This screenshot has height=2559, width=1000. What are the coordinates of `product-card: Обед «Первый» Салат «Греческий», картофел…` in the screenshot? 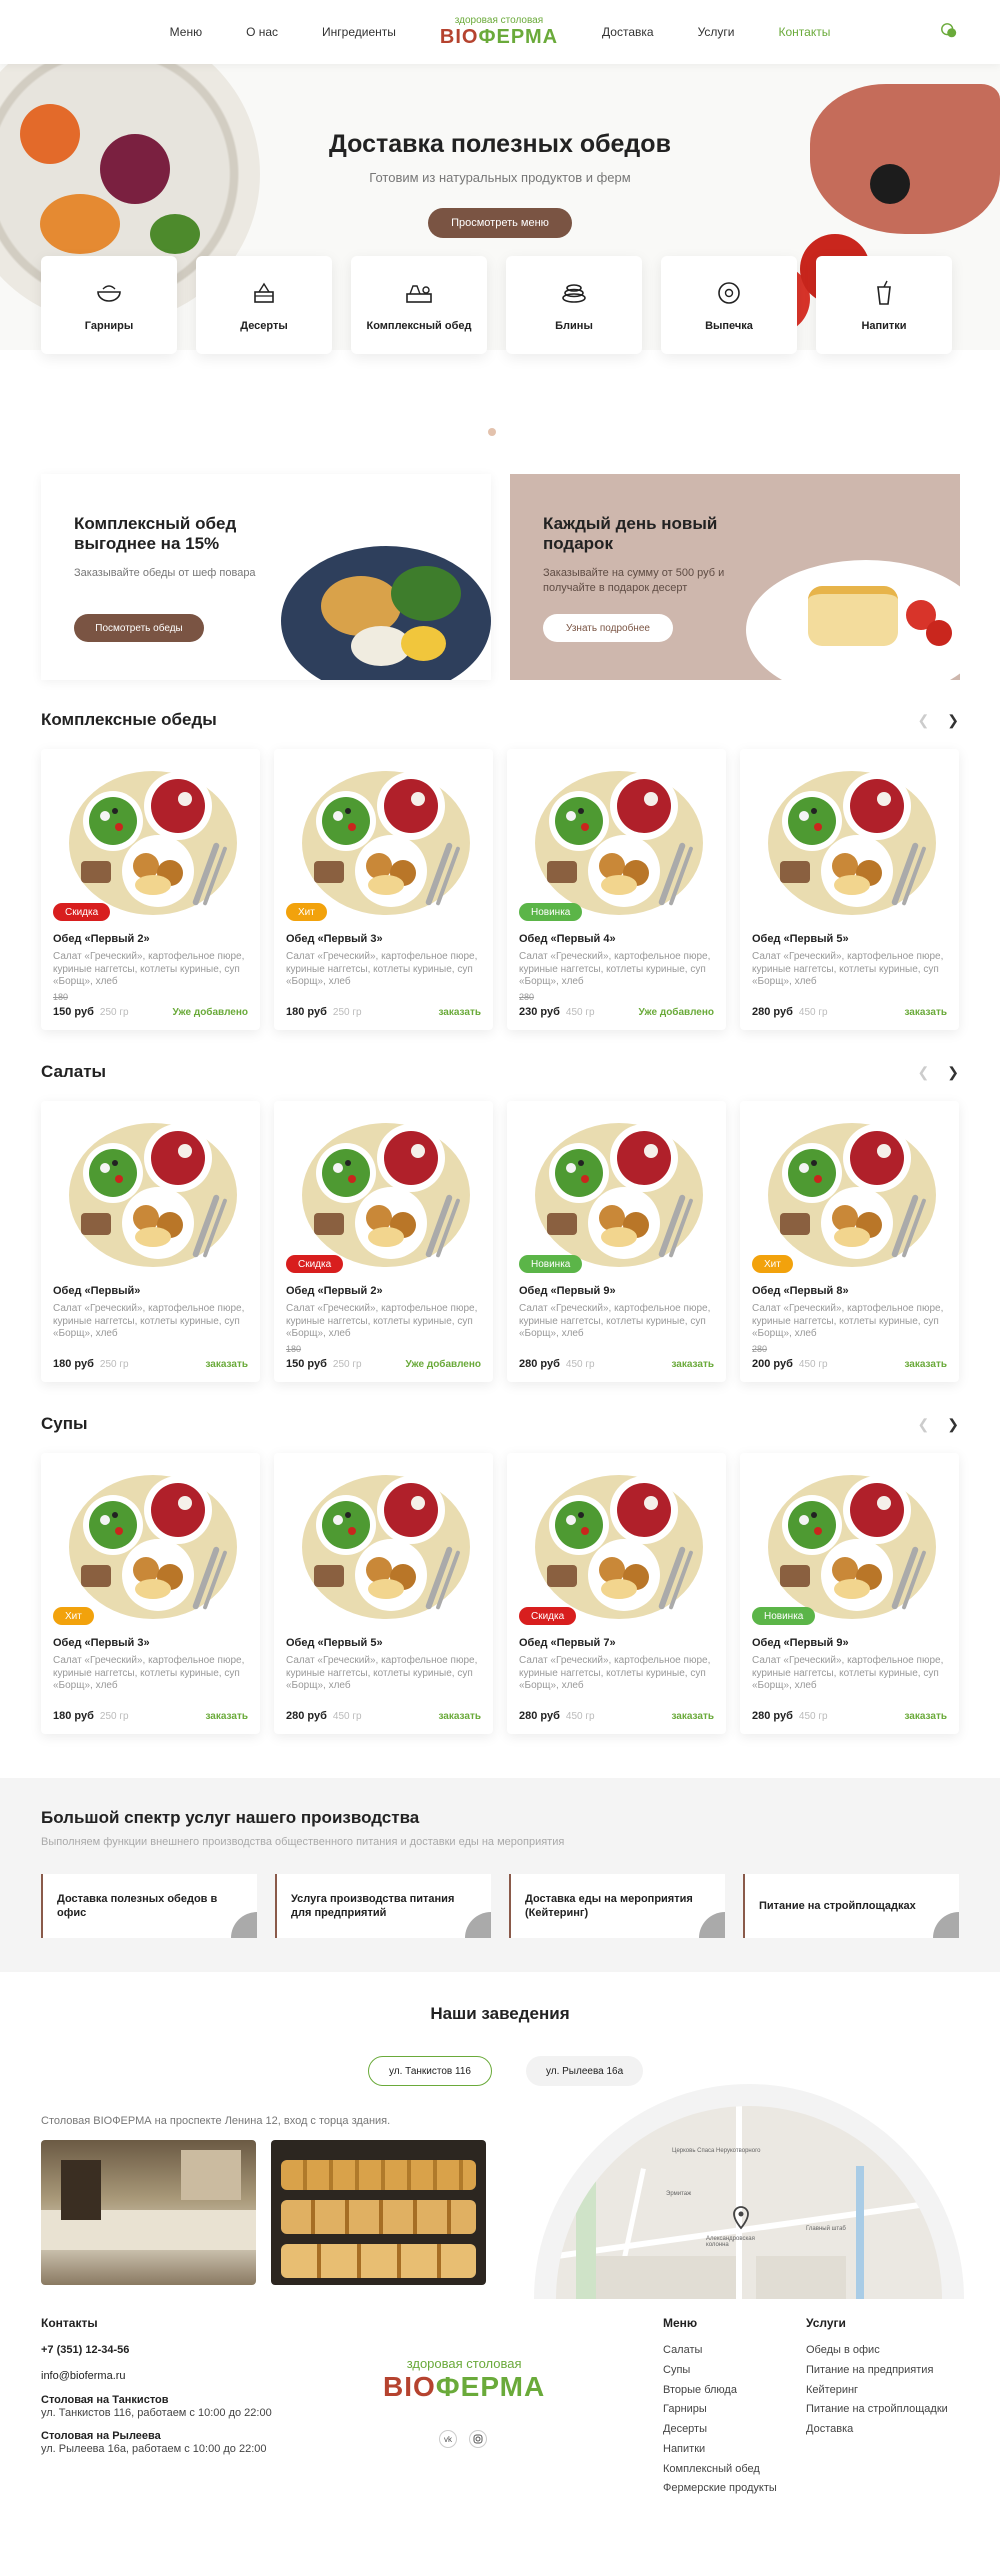 It's located at (150, 1241).